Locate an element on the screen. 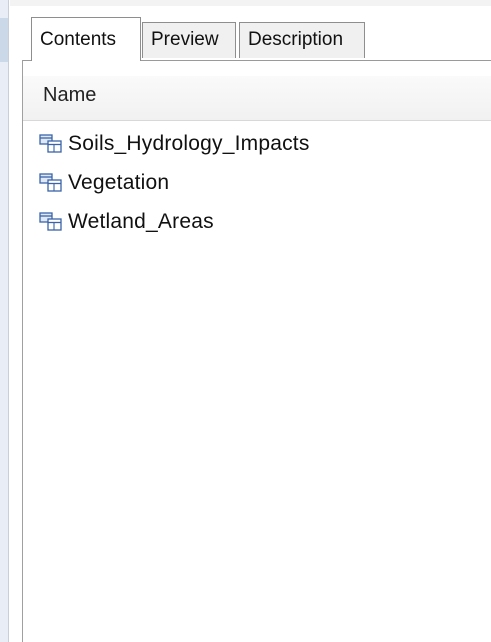  tab-contents: Contents is located at coordinates (86, 39).